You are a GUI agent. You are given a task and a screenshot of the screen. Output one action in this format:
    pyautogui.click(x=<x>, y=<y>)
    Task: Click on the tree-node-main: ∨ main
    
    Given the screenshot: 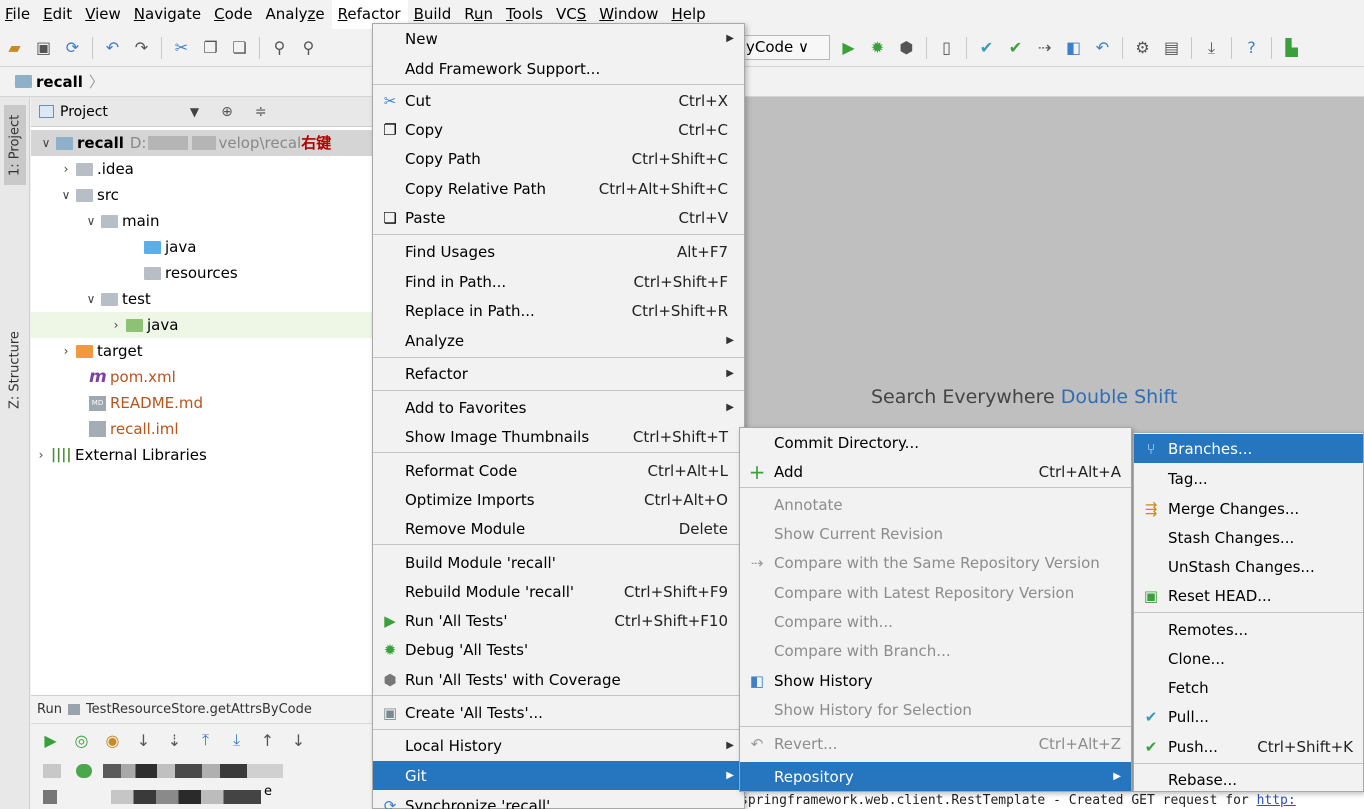 What is the action you would take?
    pyautogui.click(x=120, y=221)
    